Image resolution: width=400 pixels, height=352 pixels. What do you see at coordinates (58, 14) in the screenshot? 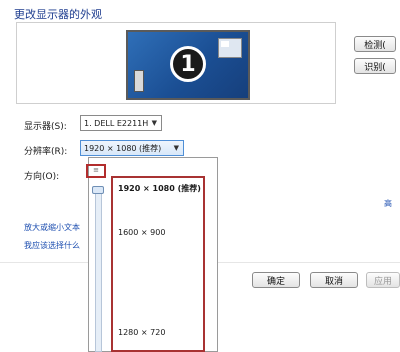
I see `window-title: 更改显示器的外观` at bounding box center [58, 14].